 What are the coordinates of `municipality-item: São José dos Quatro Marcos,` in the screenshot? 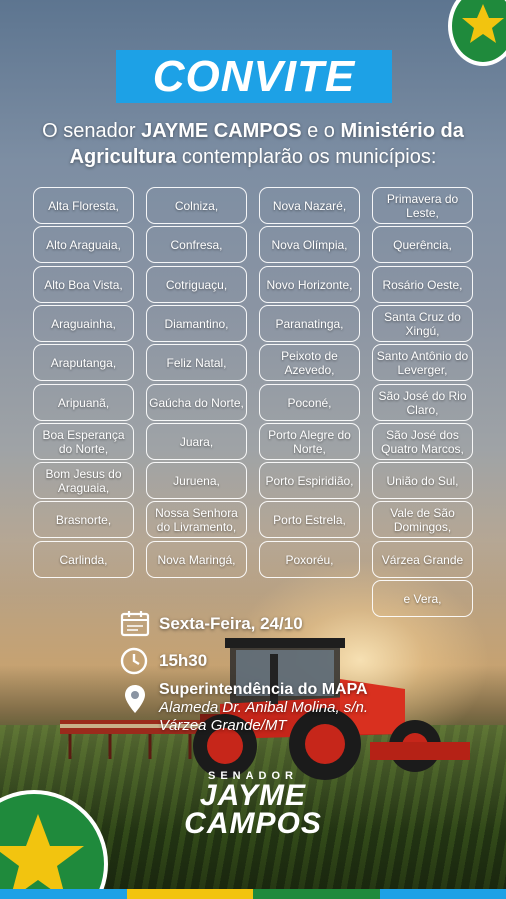 It's located at (422, 441).